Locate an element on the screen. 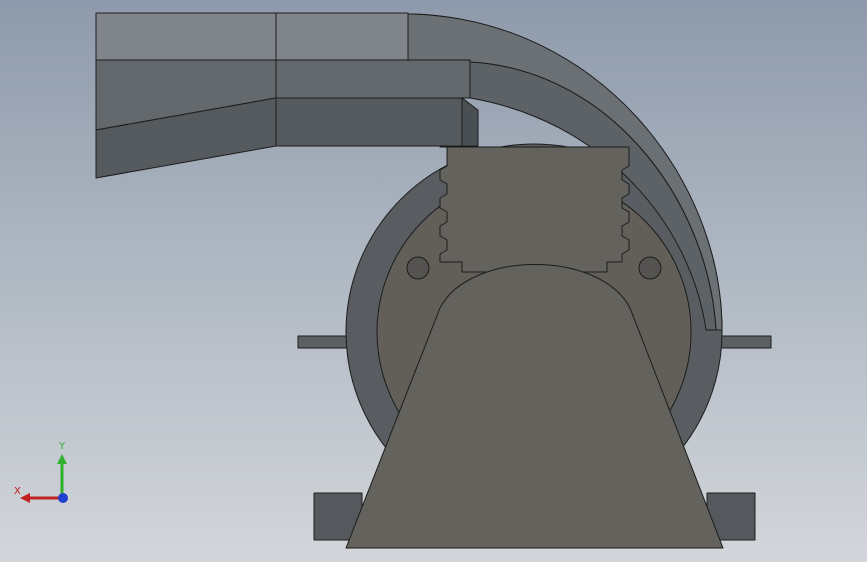  y-axis-label: Y is located at coordinates (62, 446).